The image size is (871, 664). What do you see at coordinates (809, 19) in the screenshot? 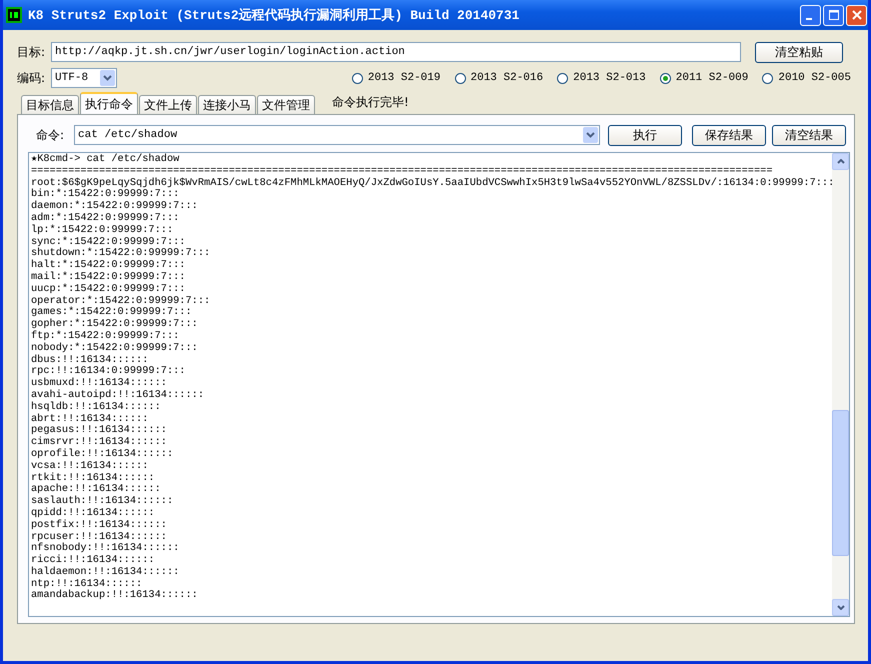
I see `minimize-icon` at bounding box center [809, 19].